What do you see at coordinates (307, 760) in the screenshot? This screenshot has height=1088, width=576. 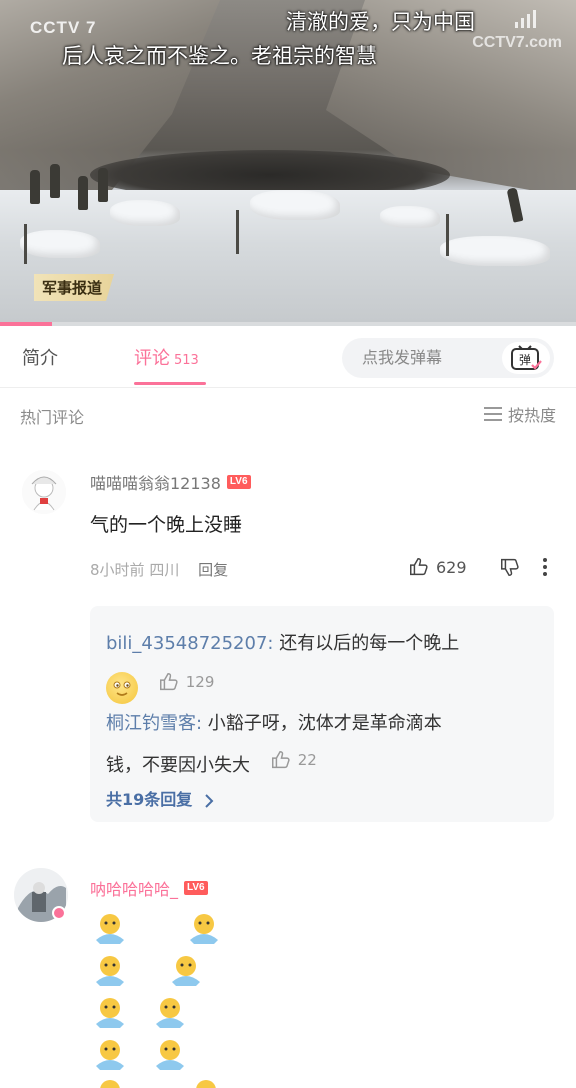 I see `reply-like-count: 22` at bounding box center [307, 760].